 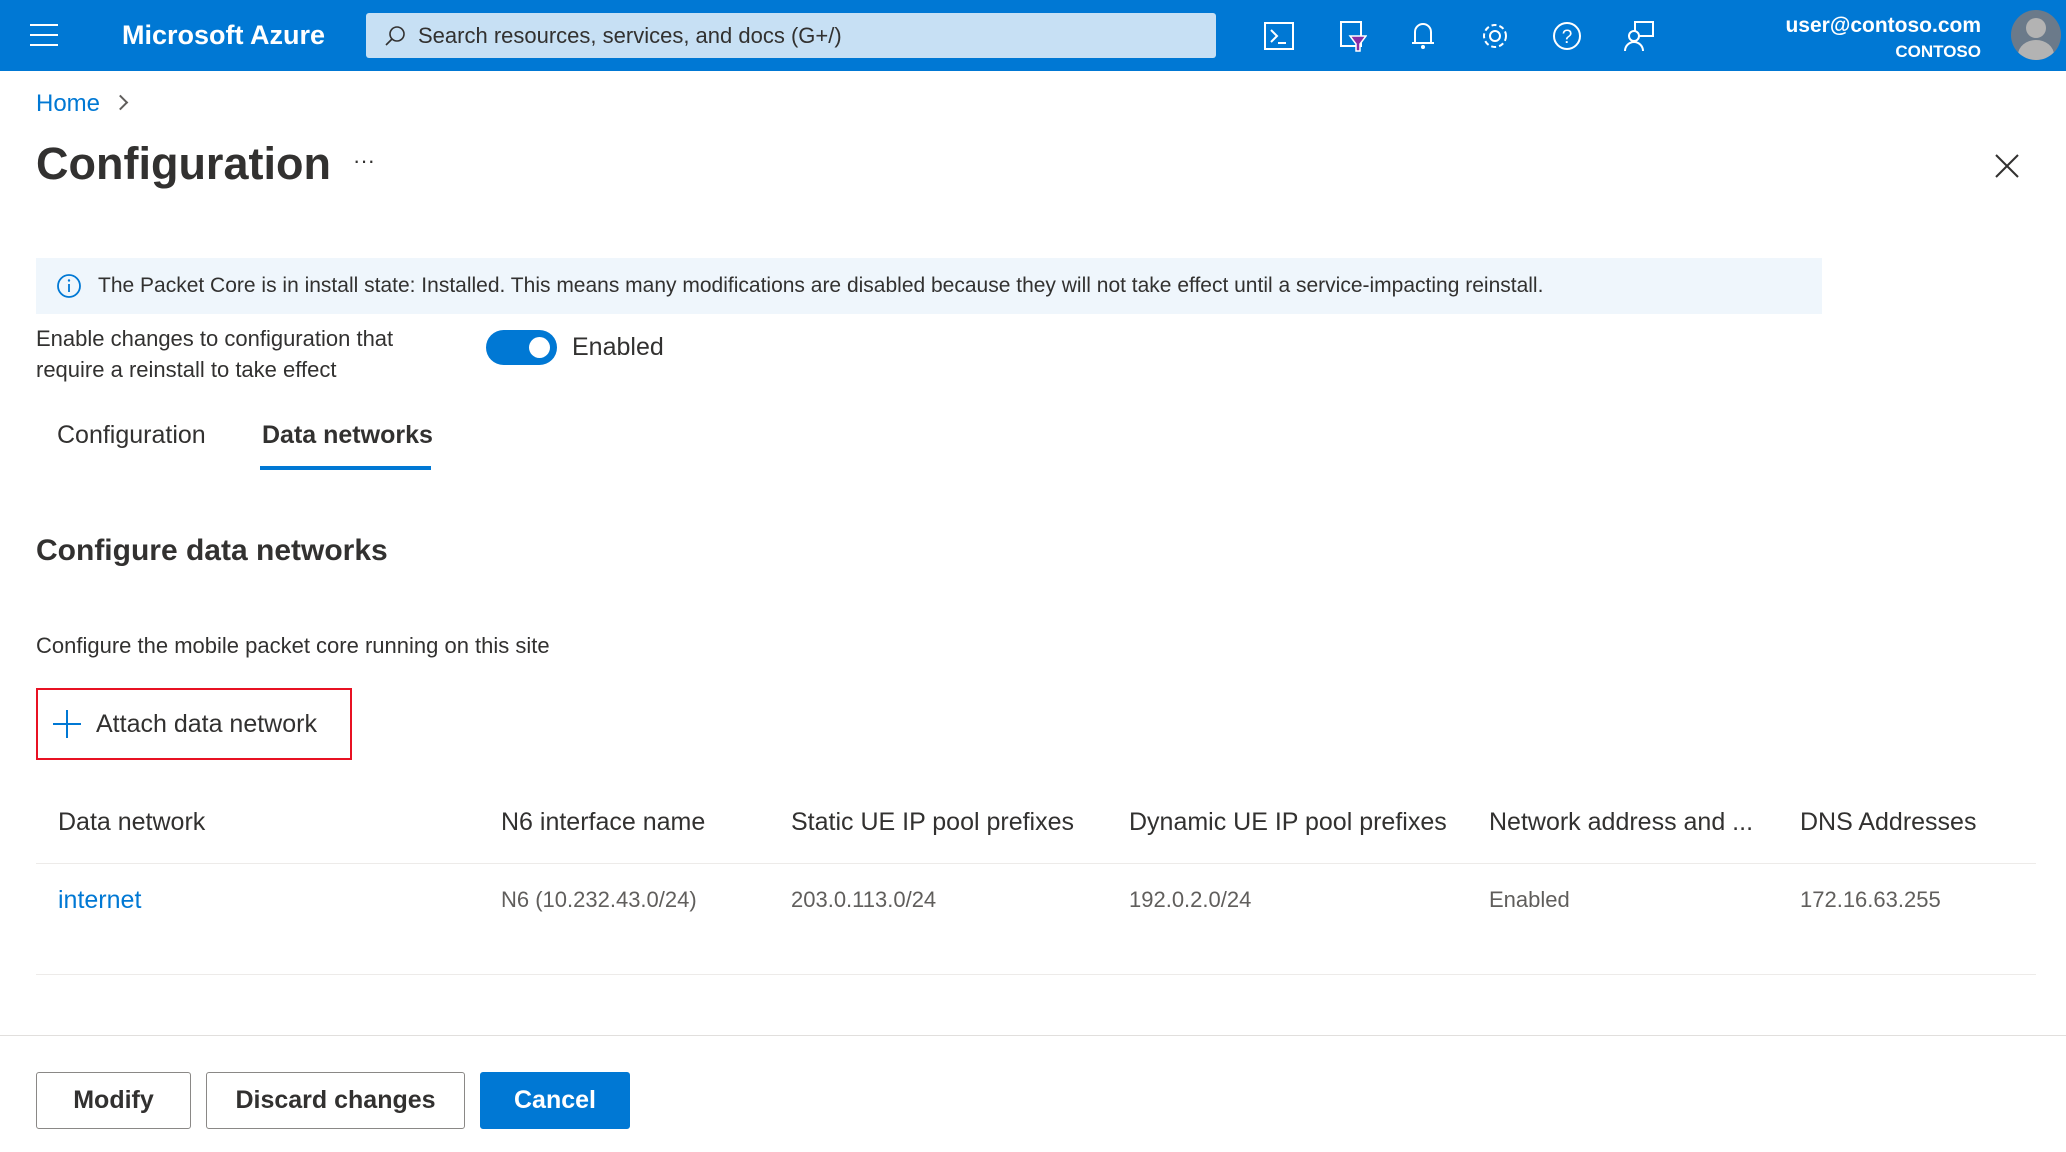 What do you see at coordinates (335, 1100) in the screenshot?
I see `discard-changes-button: Discard changes` at bounding box center [335, 1100].